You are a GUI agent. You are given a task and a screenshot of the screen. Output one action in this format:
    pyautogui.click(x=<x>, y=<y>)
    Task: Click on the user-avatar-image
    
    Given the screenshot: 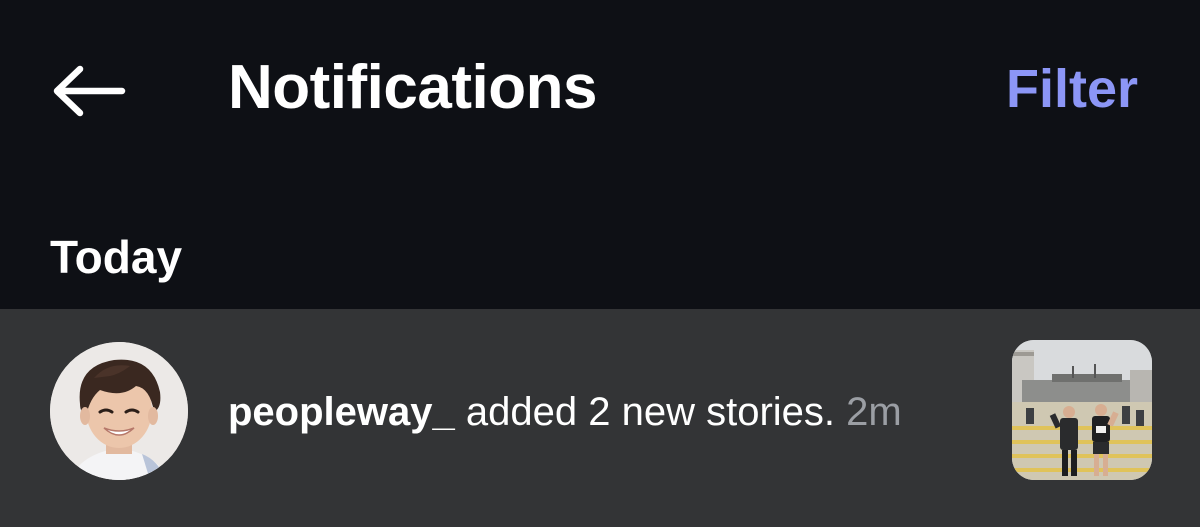 What is the action you would take?
    pyautogui.click(x=119, y=411)
    